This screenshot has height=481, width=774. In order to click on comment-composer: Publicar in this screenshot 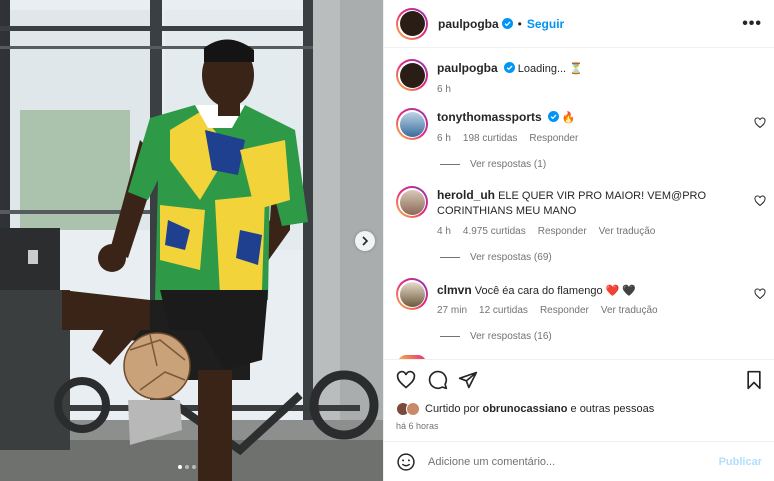, I will do `click(579, 461)`.